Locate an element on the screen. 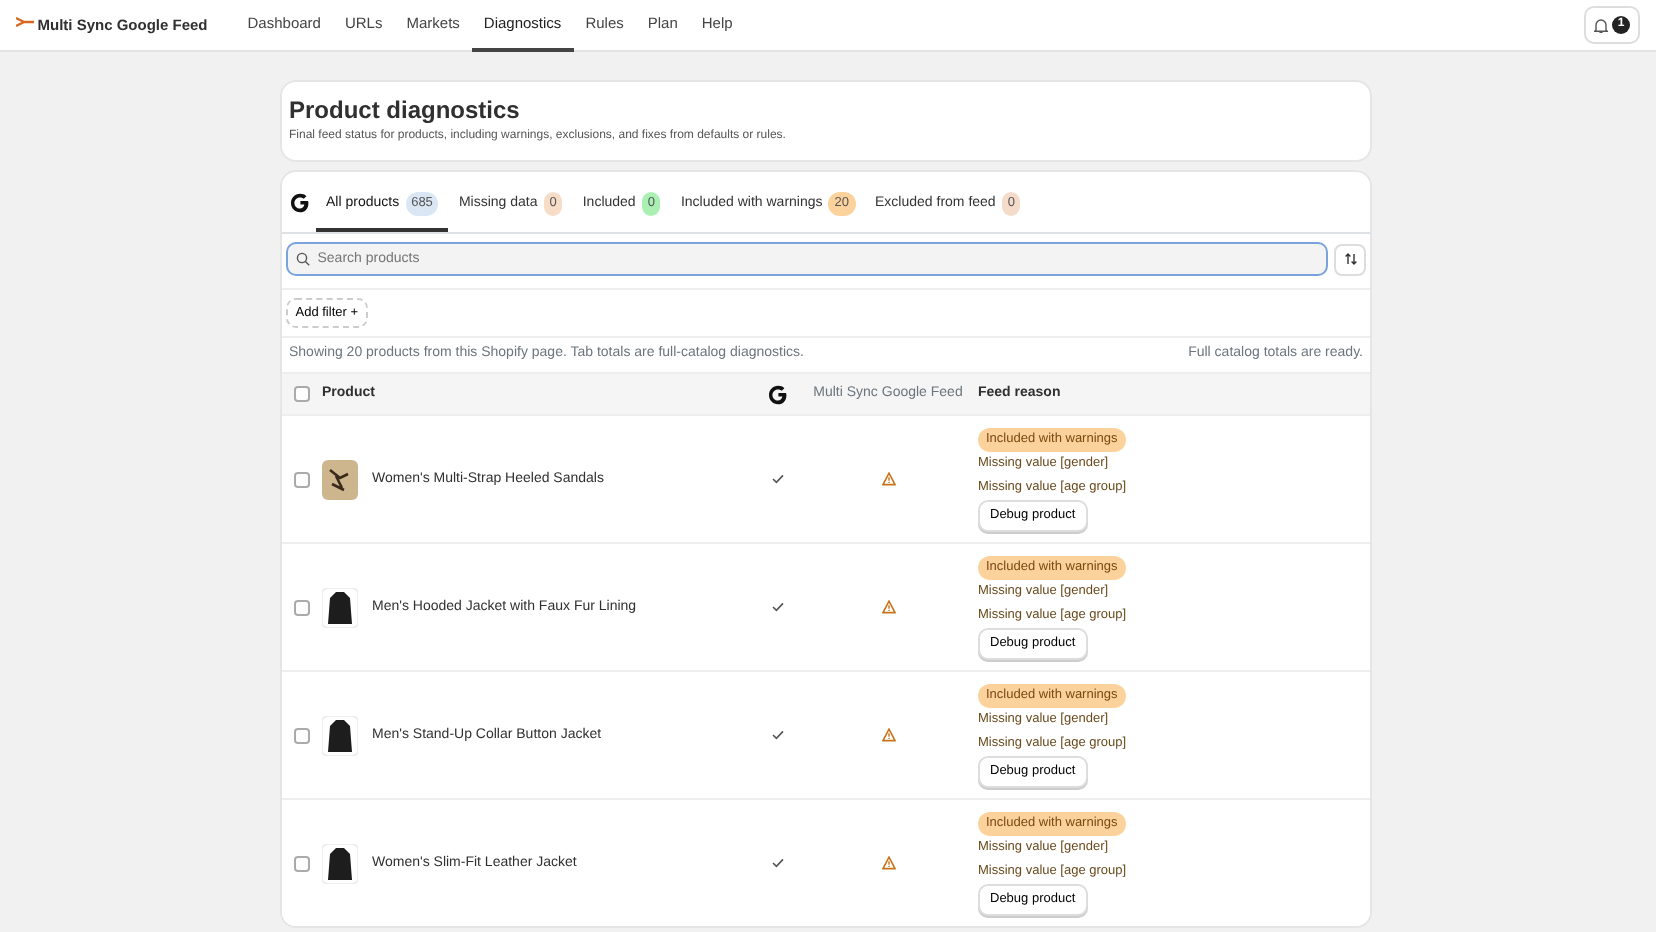 This screenshot has height=932, width=1656. sort-button is located at coordinates (1350, 259).